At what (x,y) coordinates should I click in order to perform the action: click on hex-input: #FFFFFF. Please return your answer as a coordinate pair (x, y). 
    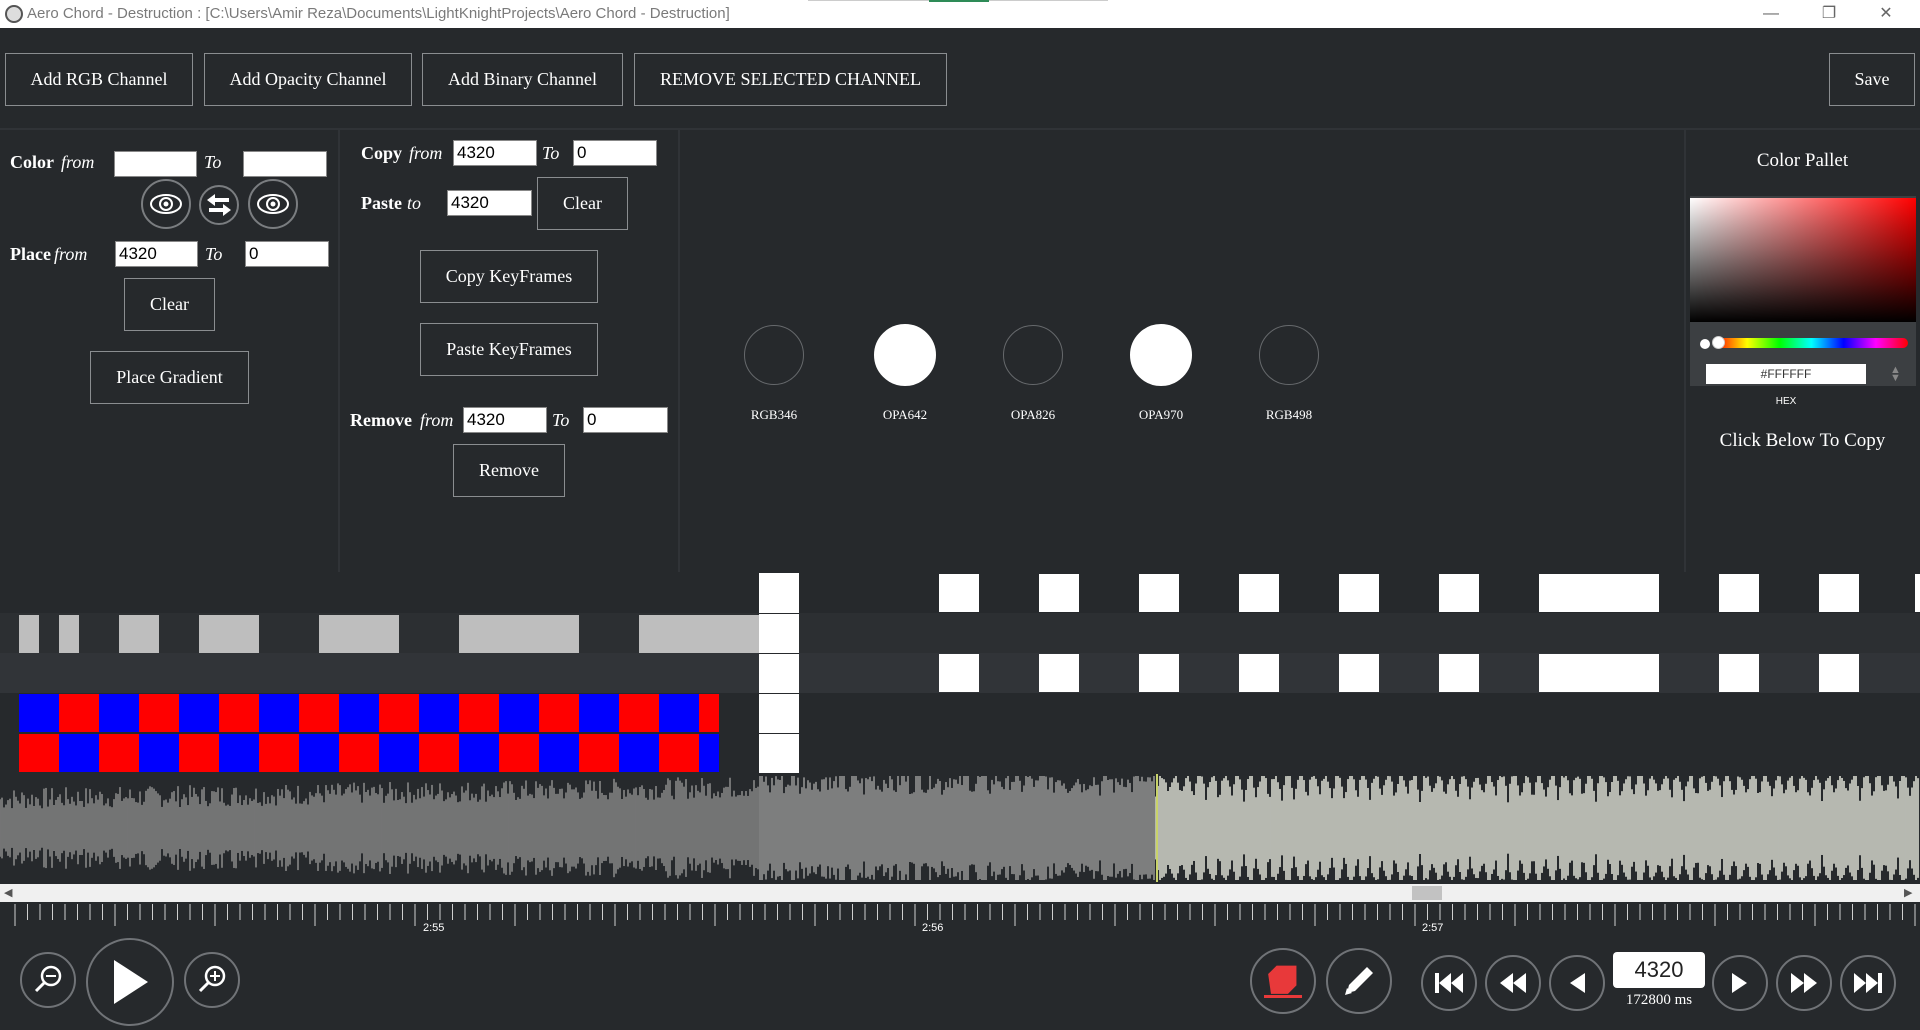
    Looking at the image, I should click on (1786, 374).